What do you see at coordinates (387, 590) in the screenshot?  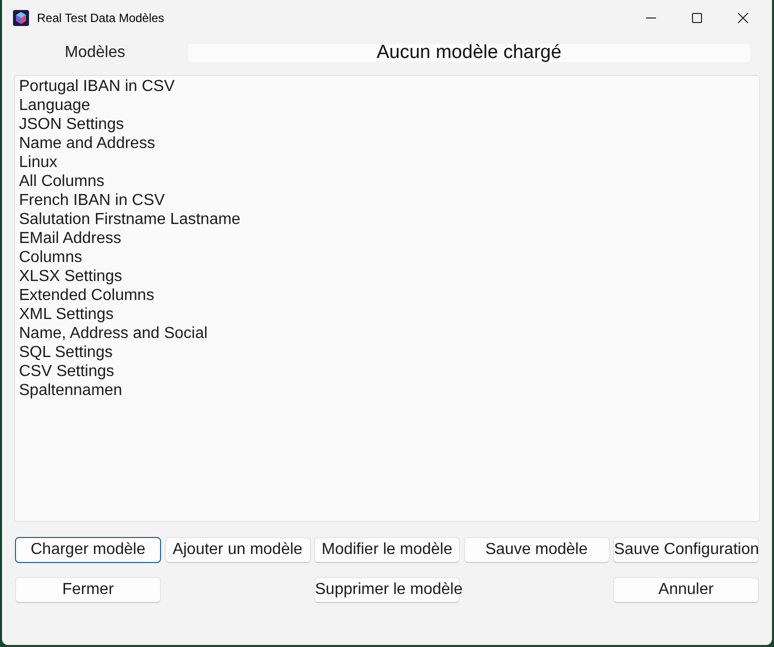 I see `dialog-button: Supprimer le modèle` at bounding box center [387, 590].